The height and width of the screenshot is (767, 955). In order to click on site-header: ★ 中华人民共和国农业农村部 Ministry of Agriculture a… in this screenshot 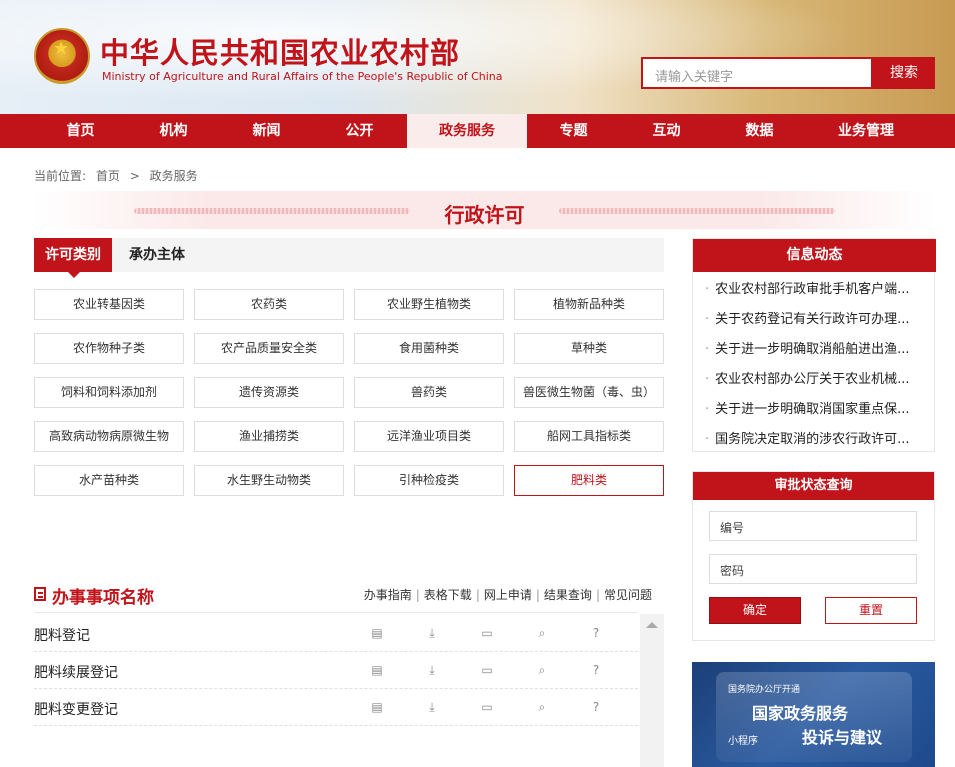, I will do `click(477, 57)`.